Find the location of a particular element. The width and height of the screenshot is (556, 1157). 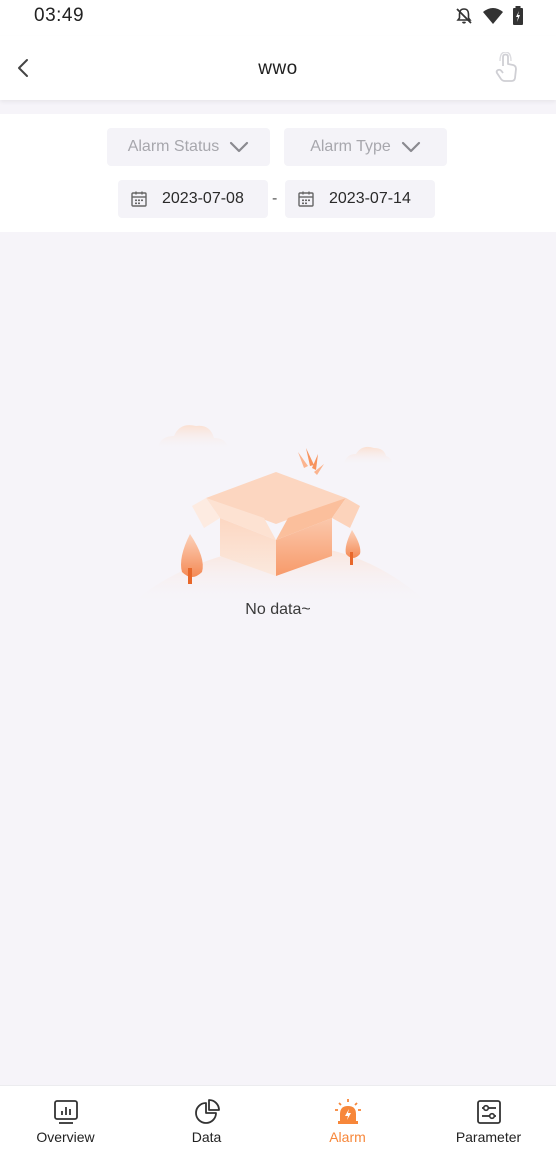

app-header: wwo is located at coordinates (278, 68).